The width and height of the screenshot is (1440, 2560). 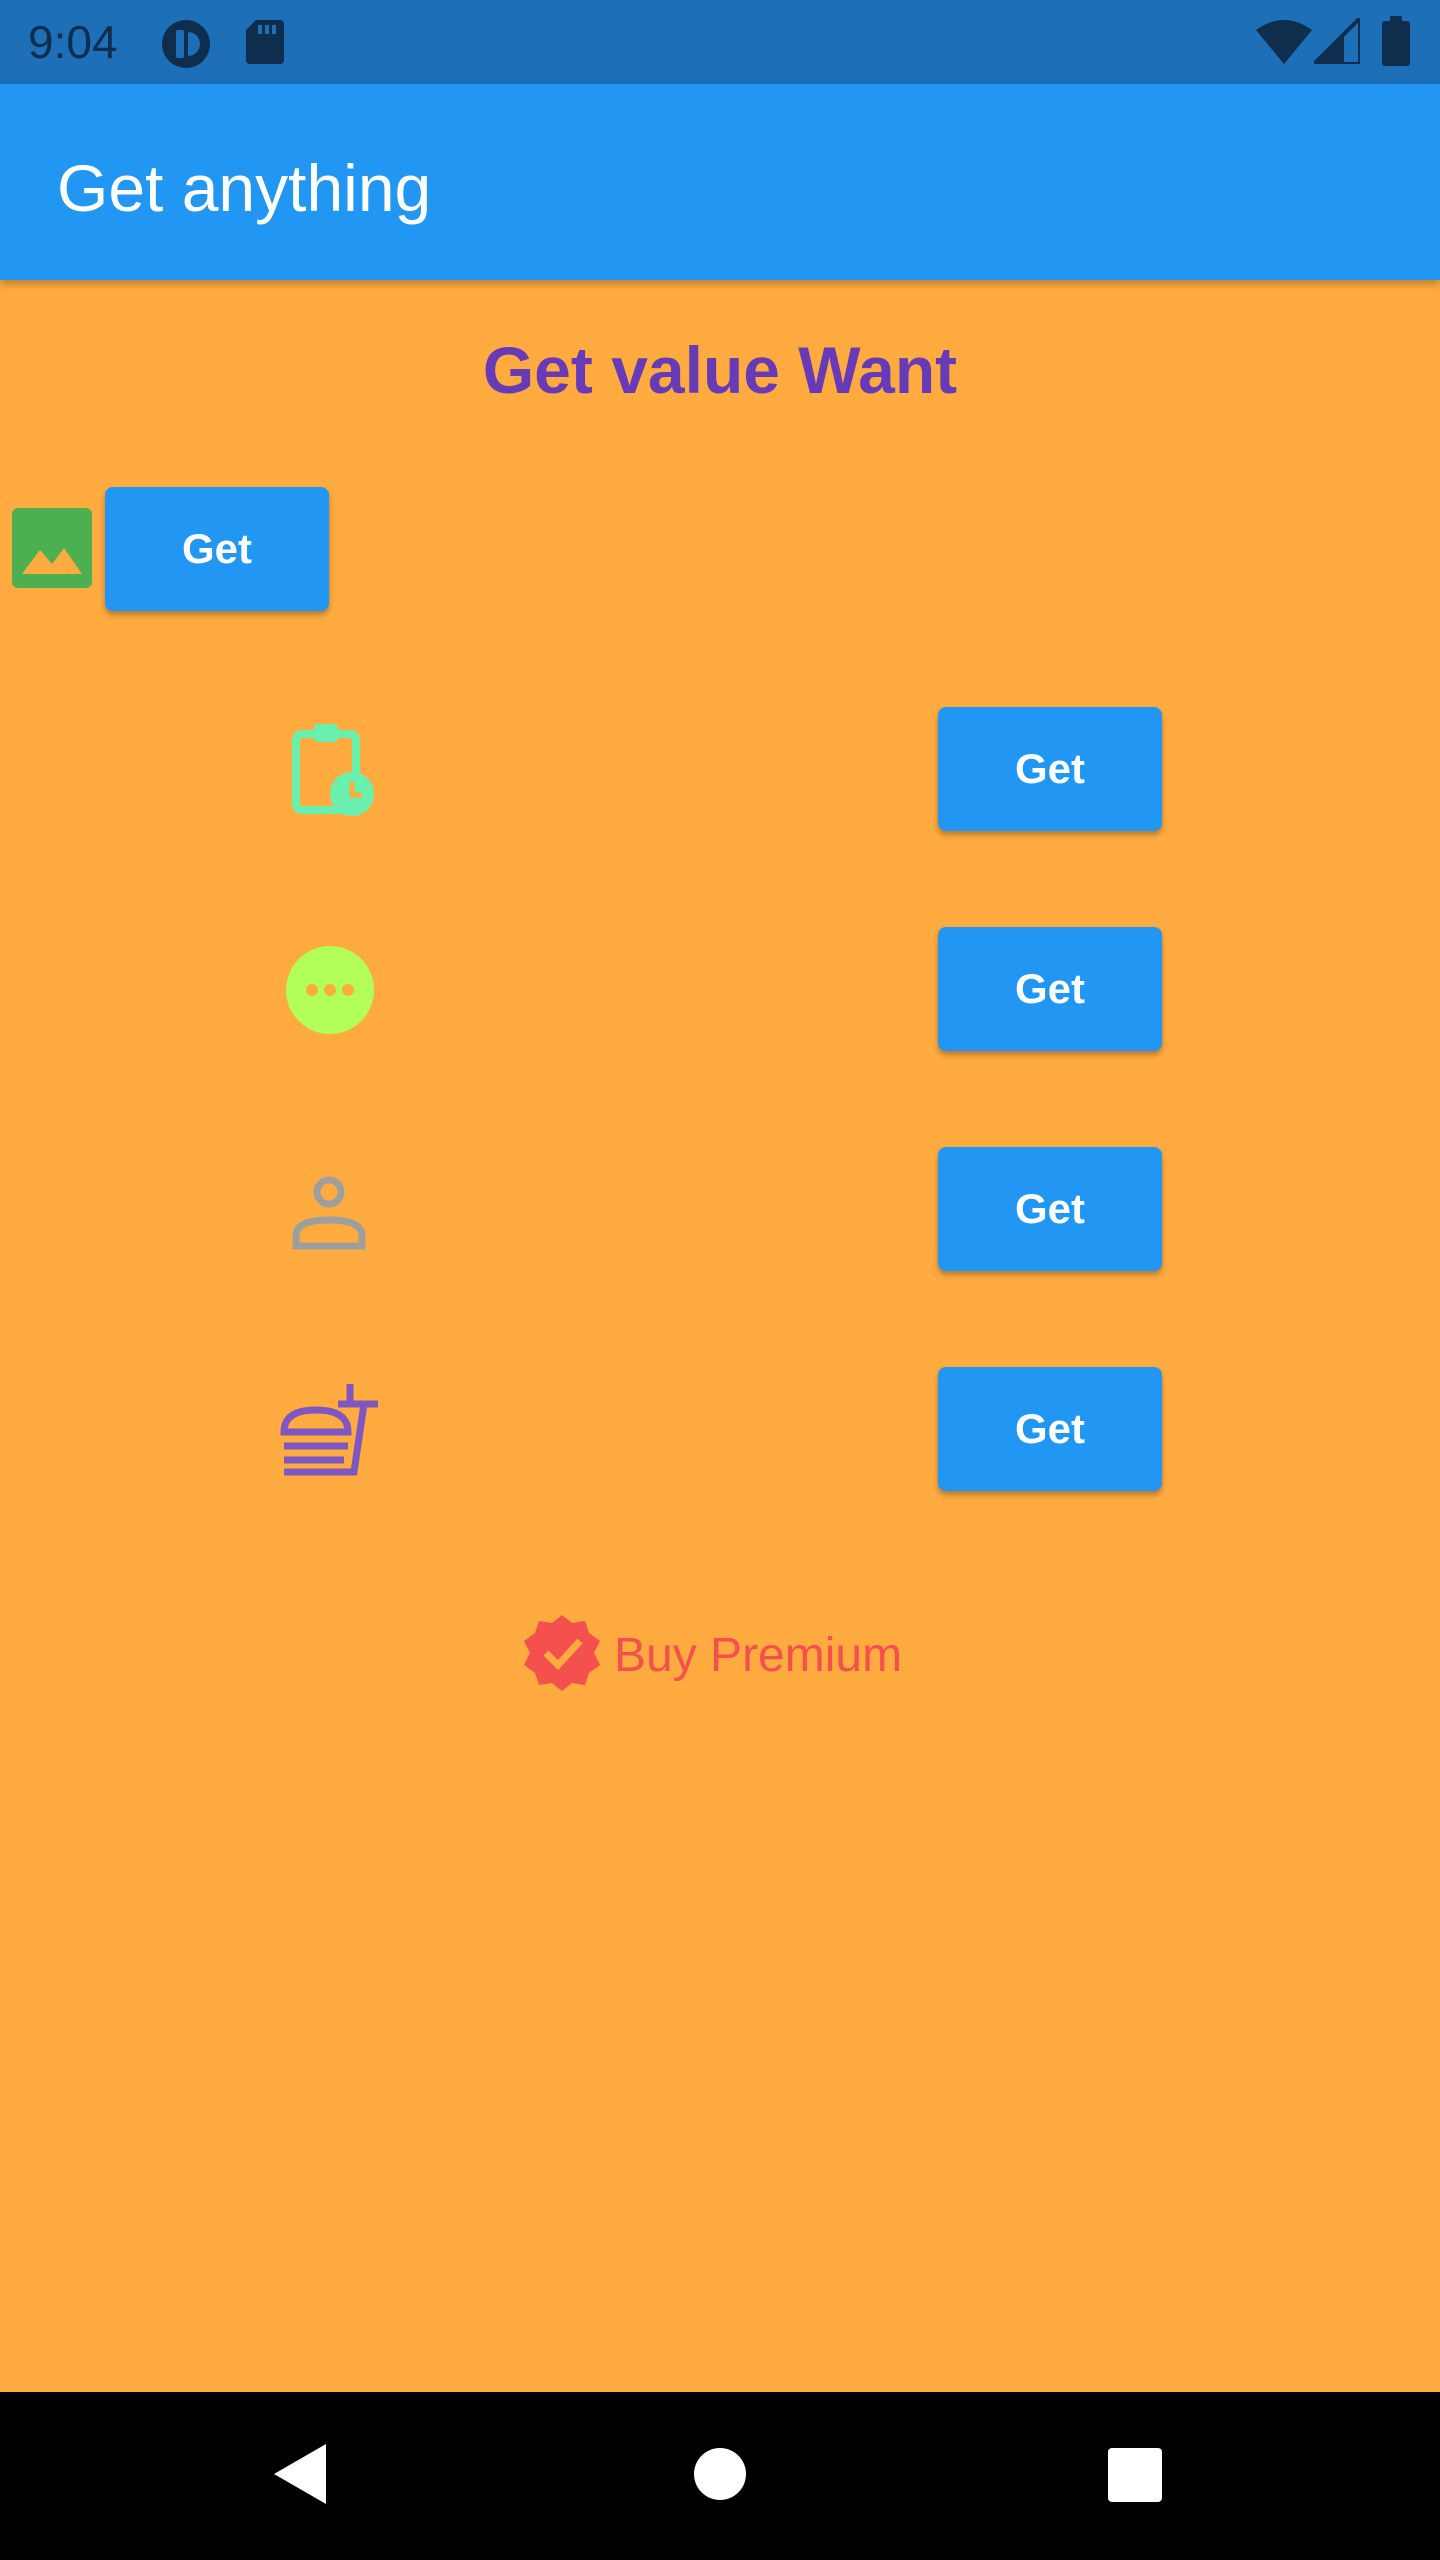 I want to click on fastfood-icon, so click(x=331, y=1432).